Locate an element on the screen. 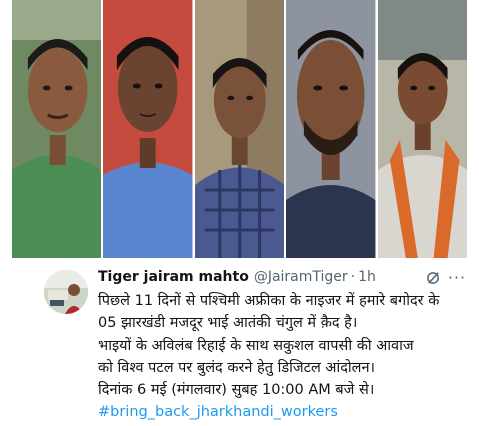 This screenshot has height=426, width=479. more-options-icon: ··· is located at coordinates (457, 277).